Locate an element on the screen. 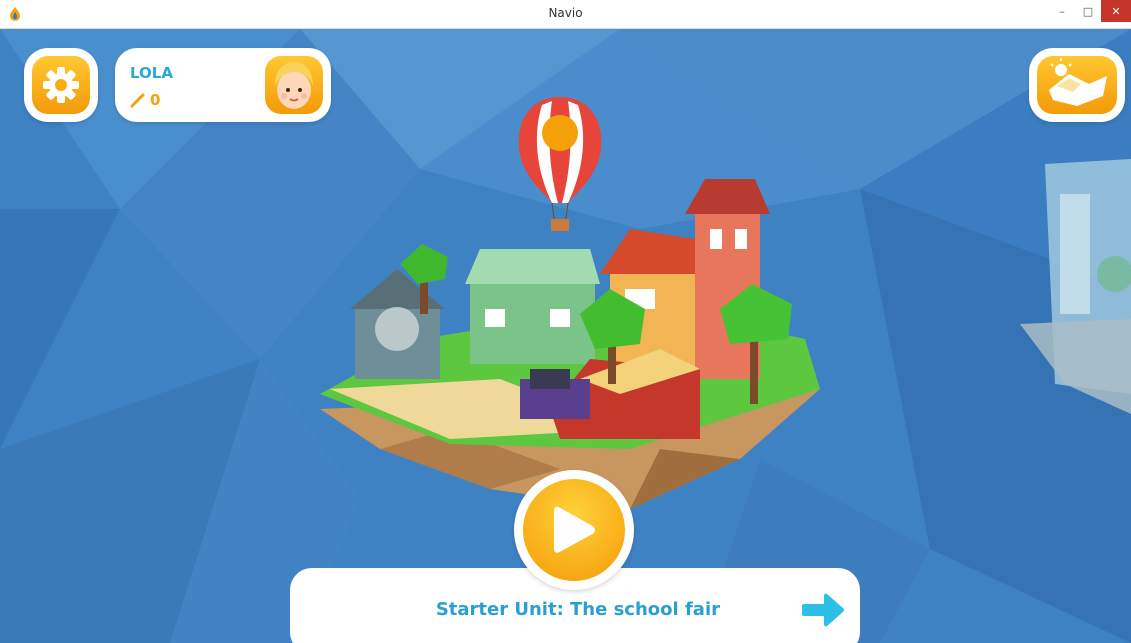  gear-icon is located at coordinates (61, 85).